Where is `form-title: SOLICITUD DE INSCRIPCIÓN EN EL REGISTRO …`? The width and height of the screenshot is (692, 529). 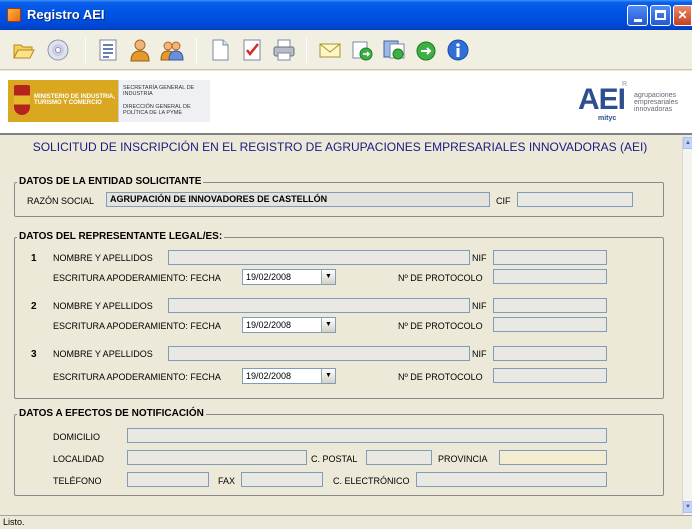
form-title: SOLICITUD DE INSCRIPCIÓN EN EL REGISTRO … is located at coordinates (340, 147).